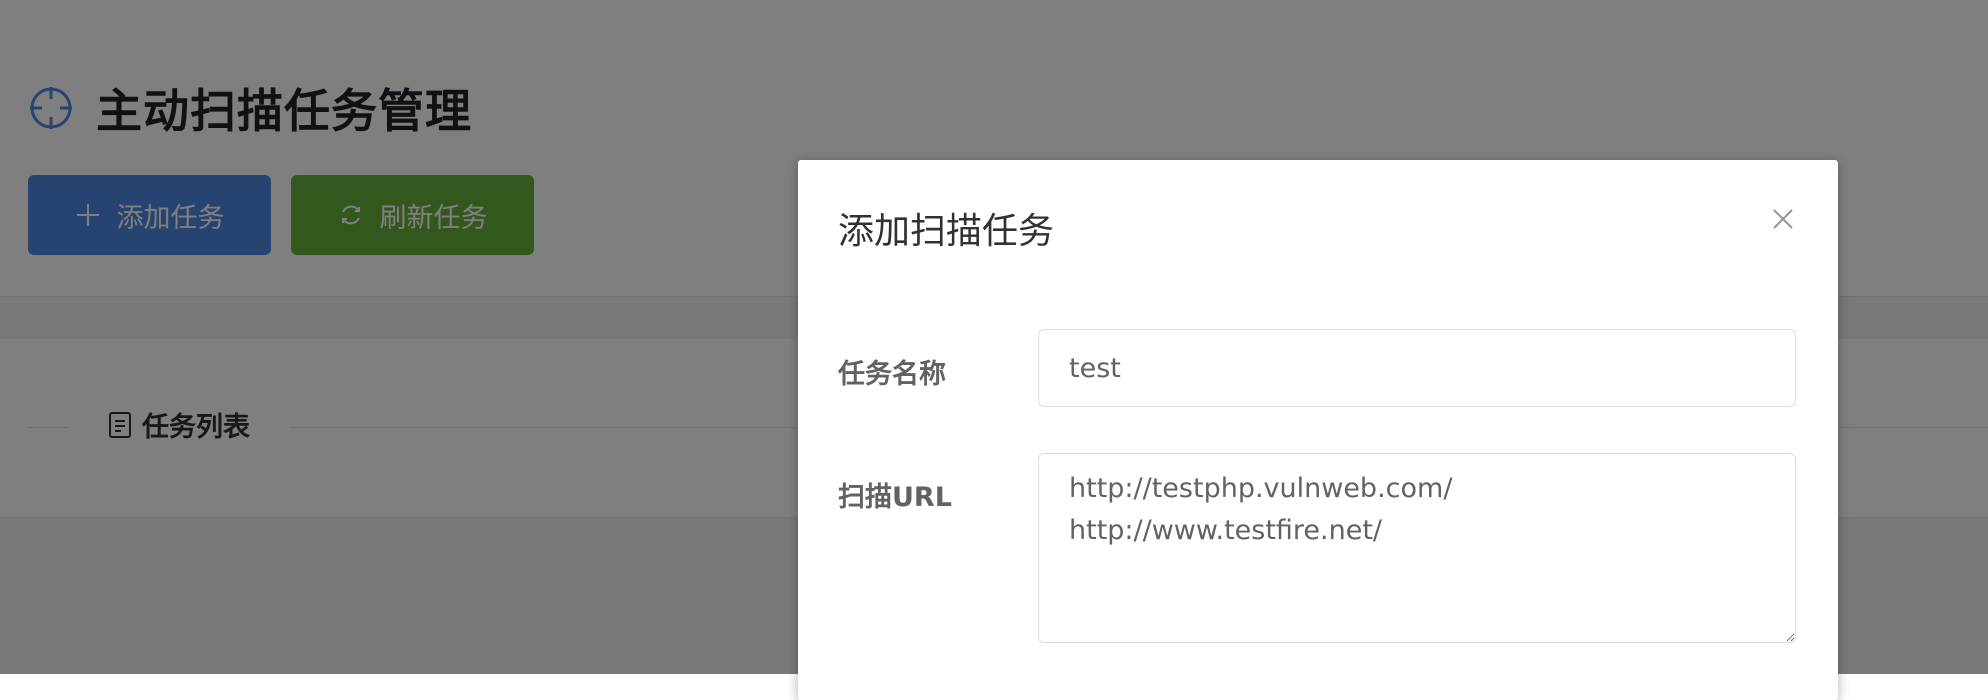 Image resolution: width=1988 pixels, height=700 pixels. What do you see at coordinates (895, 497) in the screenshot?
I see `scan-url-label: 扫描URL` at bounding box center [895, 497].